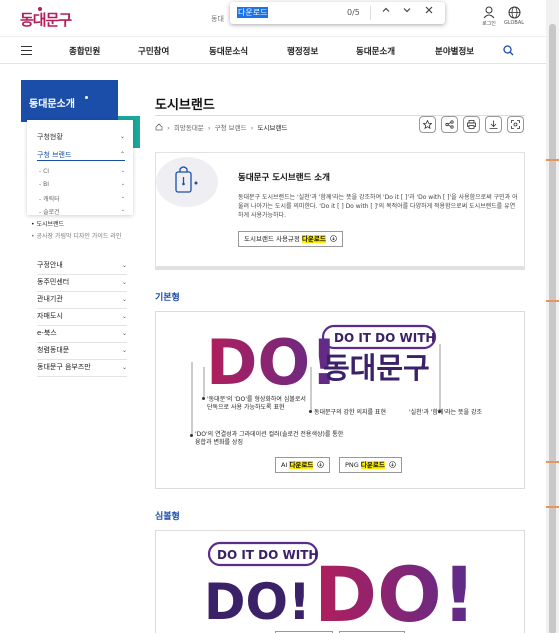 This screenshot has height=633, width=559. Describe the element at coordinates (370, 13) in the screenshot. I see `find-divider` at that location.